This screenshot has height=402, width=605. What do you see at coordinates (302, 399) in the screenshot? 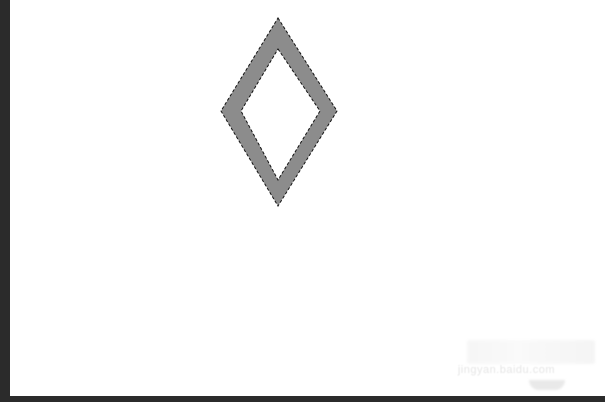
I see `window-bottom-edge` at bounding box center [302, 399].